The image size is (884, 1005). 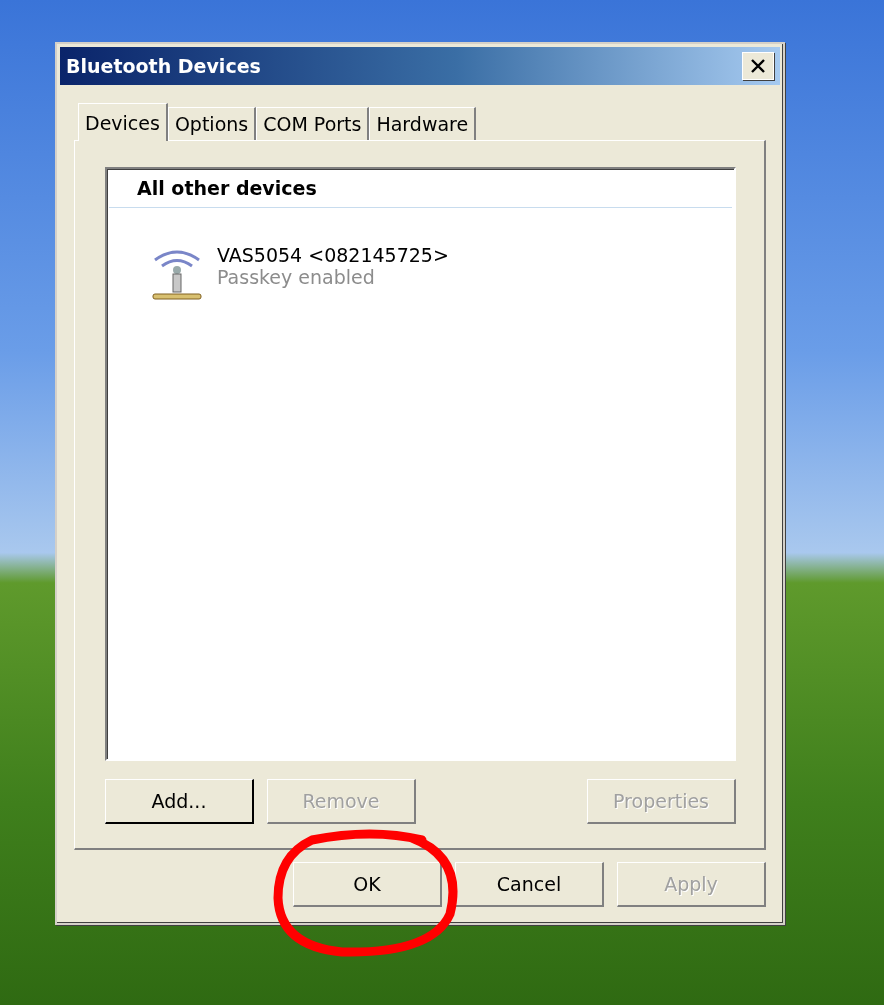 What do you see at coordinates (313, 123) in the screenshot?
I see `tab: COM Ports` at bounding box center [313, 123].